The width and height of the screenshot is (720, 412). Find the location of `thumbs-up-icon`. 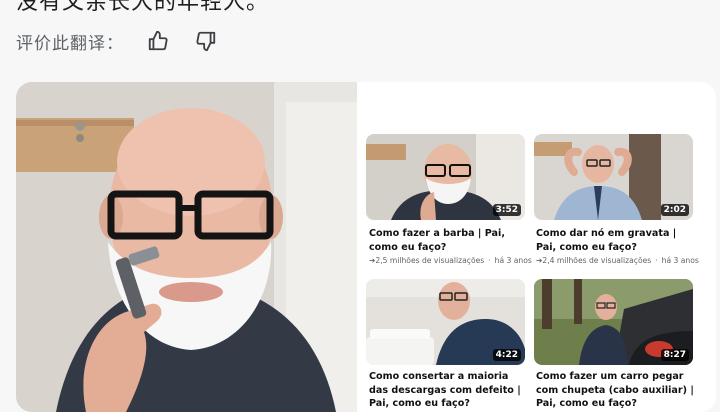

thumbs-up-icon is located at coordinates (158, 40).